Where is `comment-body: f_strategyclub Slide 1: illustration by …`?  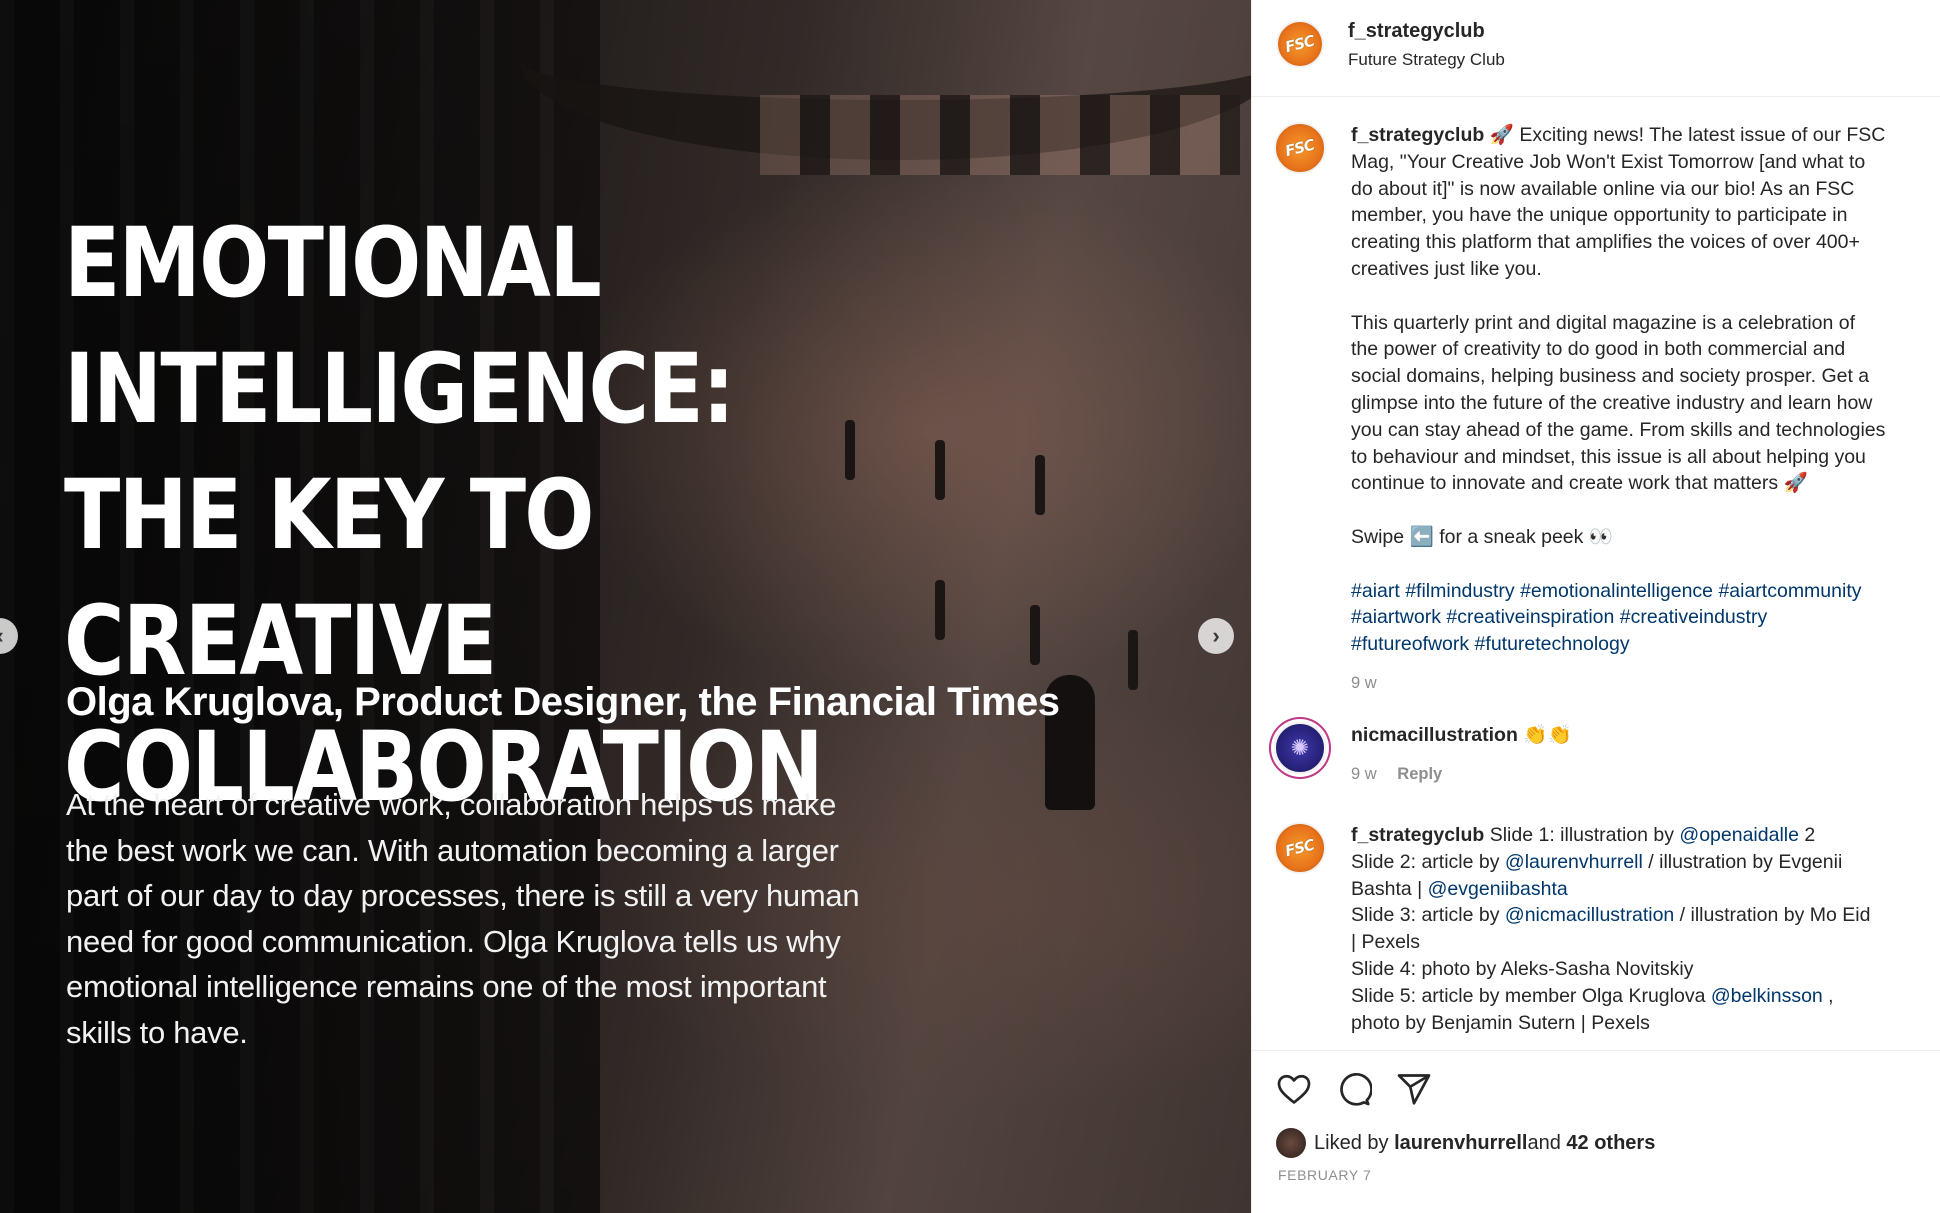
comment-body: f_strategyclub Slide 1: illustration by … is located at coordinates (1643, 929).